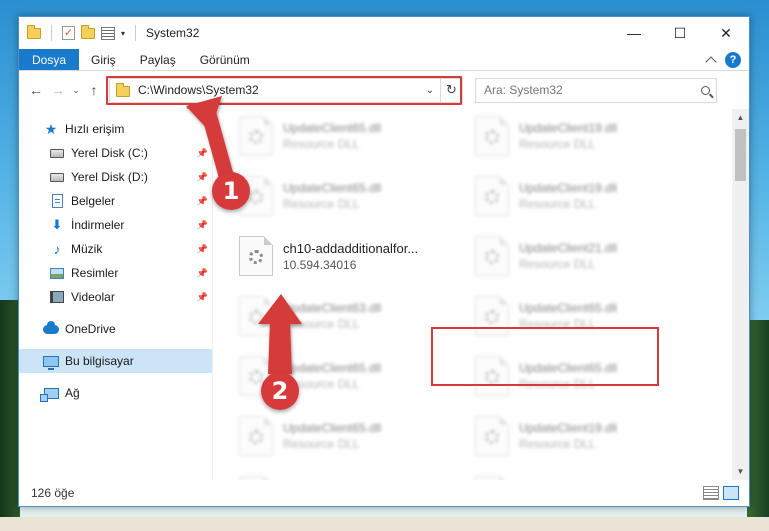 Image resolution: width=769 pixels, height=531 pixels. What do you see at coordinates (36, 90) in the screenshot?
I see `back-button: ←` at bounding box center [36, 90].